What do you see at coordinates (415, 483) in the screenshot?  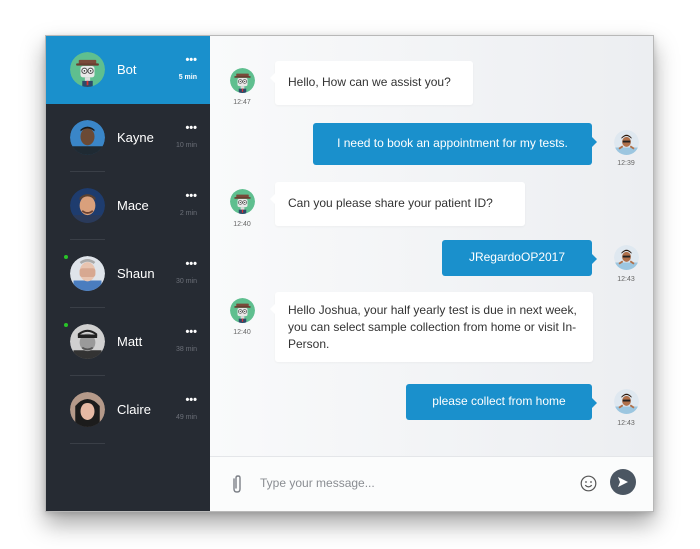 I see `message-input` at bounding box center [415, 483].